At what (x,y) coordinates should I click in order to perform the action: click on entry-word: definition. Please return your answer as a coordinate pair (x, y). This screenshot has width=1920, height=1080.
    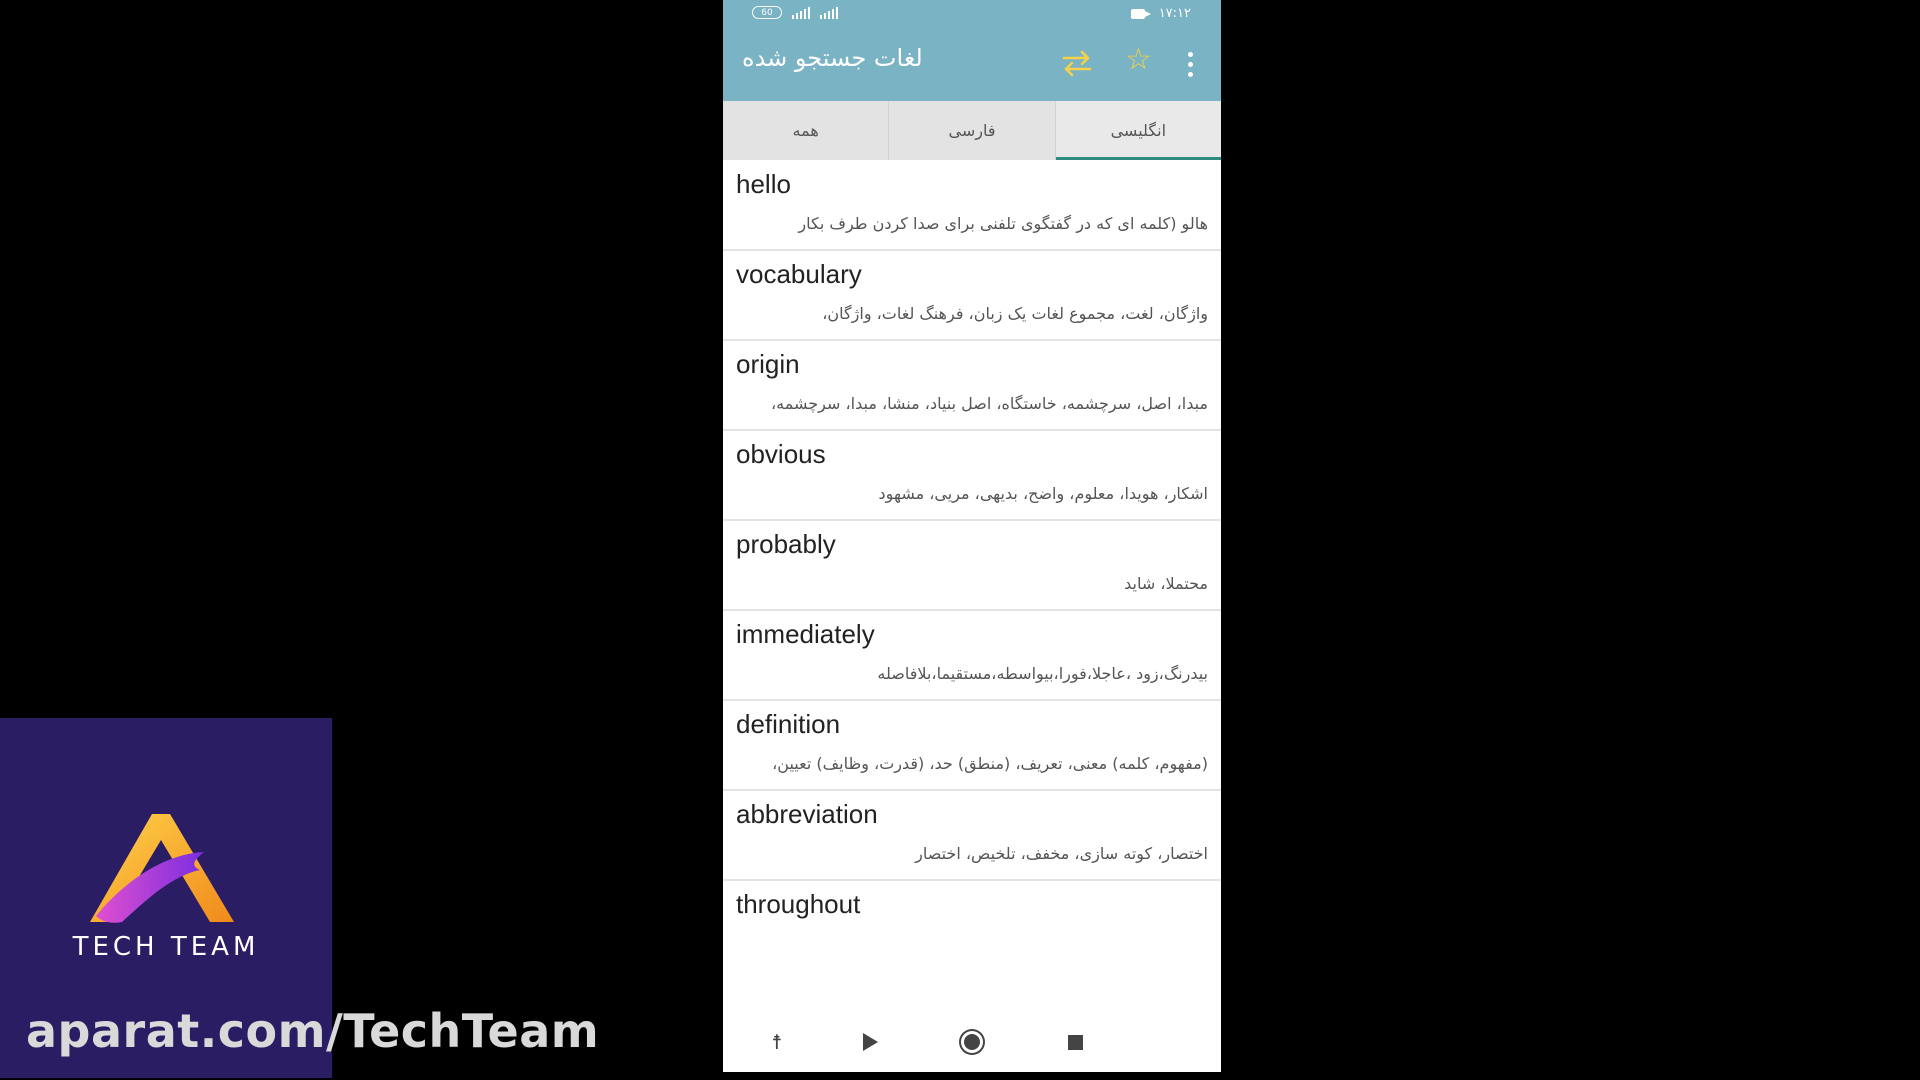
    Looking at the image, I should click on (788, 724).